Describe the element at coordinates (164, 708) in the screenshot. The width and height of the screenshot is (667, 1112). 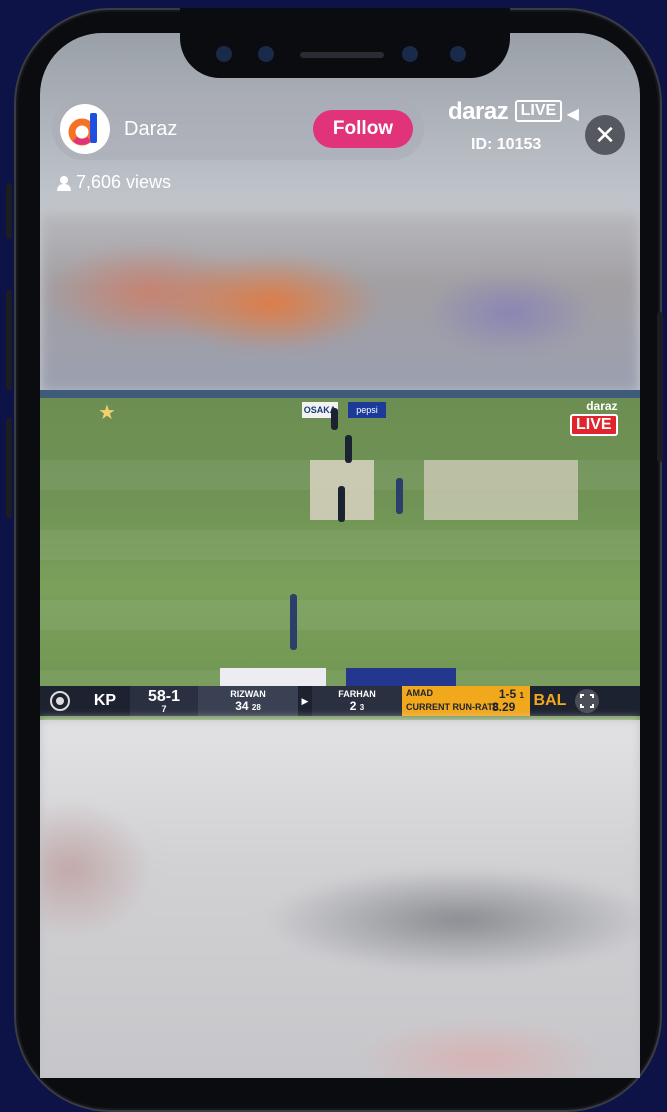
I see `overs-value: 7` at that location.